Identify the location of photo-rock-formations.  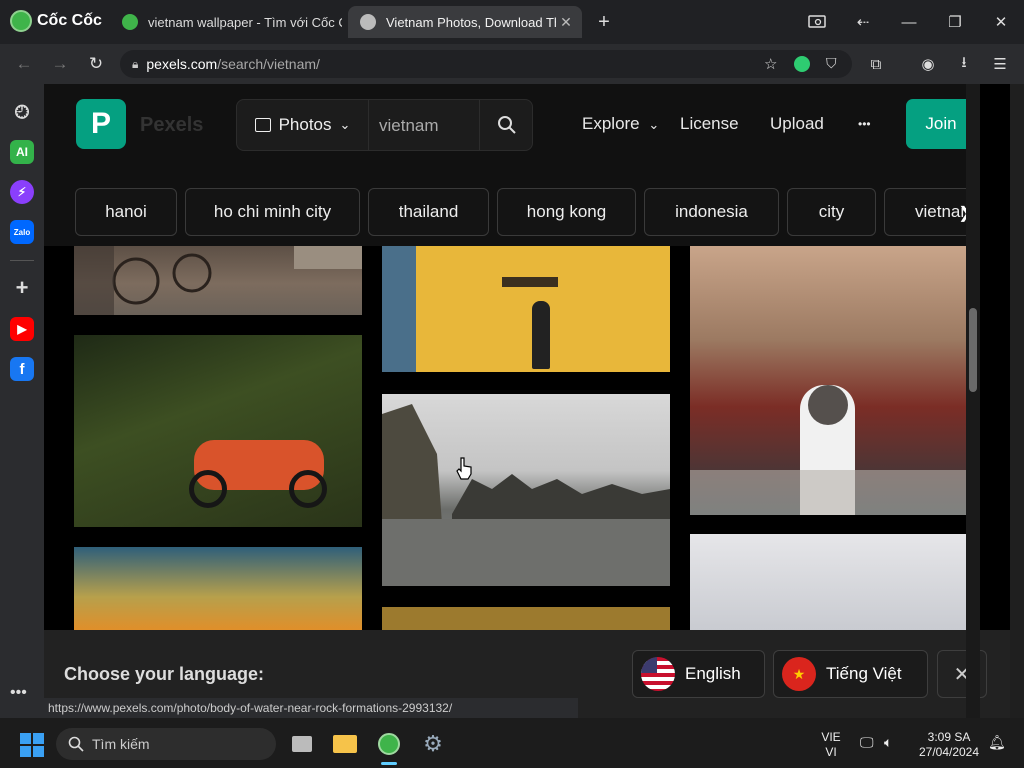
(526, 490).